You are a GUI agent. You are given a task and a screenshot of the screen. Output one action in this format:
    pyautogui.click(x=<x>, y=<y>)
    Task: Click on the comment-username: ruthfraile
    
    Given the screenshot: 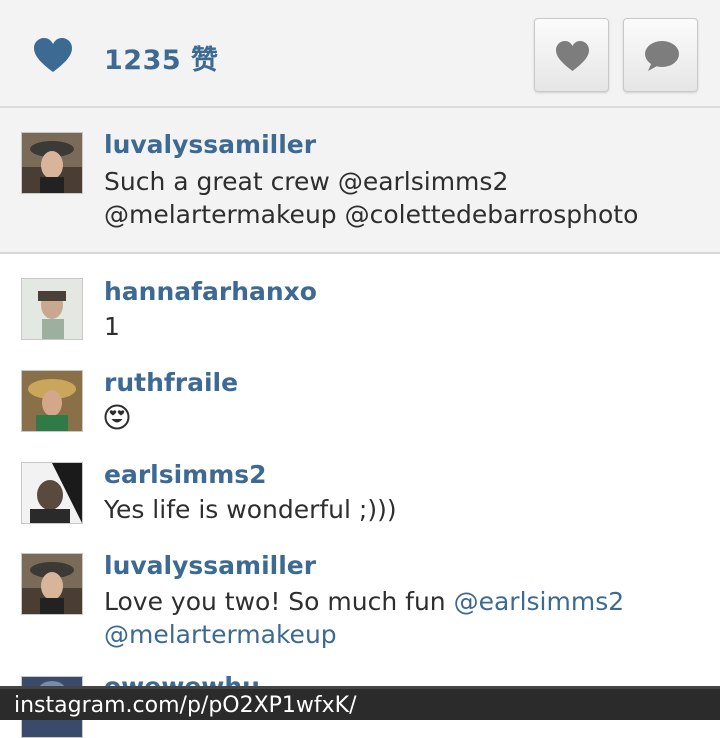 What is the action you would take?
    pyautogui.click(x=171, y=382)
    